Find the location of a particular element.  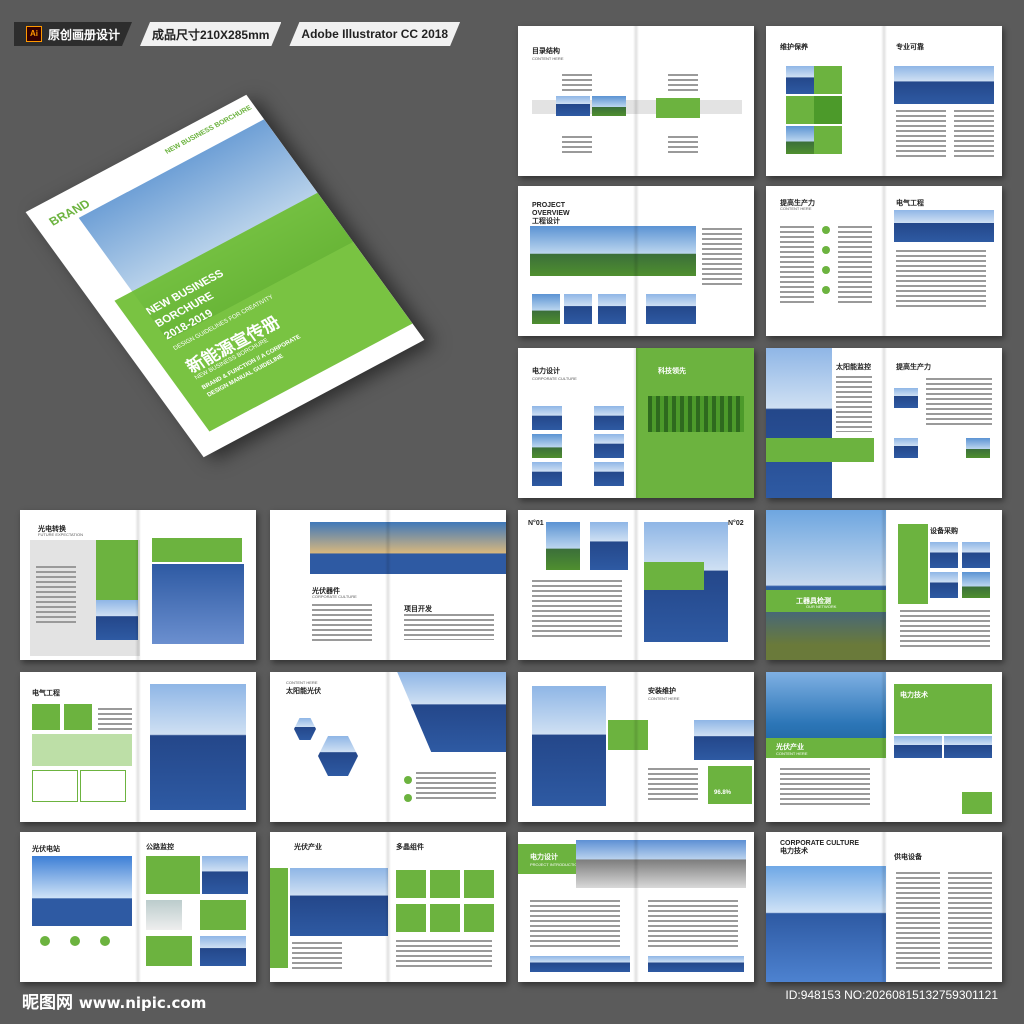

header-tag-design: Ai 原创画册设计 is located at coordinates (73, 34).